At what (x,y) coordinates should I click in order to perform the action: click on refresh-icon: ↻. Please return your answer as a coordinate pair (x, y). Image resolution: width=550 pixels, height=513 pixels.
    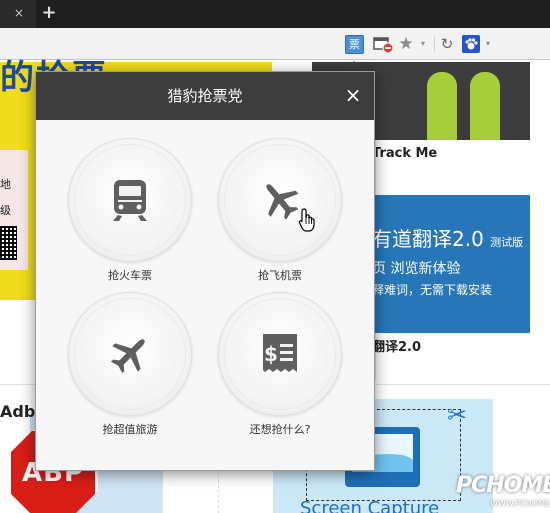
    Looking at the image, I should click on (447, 44).